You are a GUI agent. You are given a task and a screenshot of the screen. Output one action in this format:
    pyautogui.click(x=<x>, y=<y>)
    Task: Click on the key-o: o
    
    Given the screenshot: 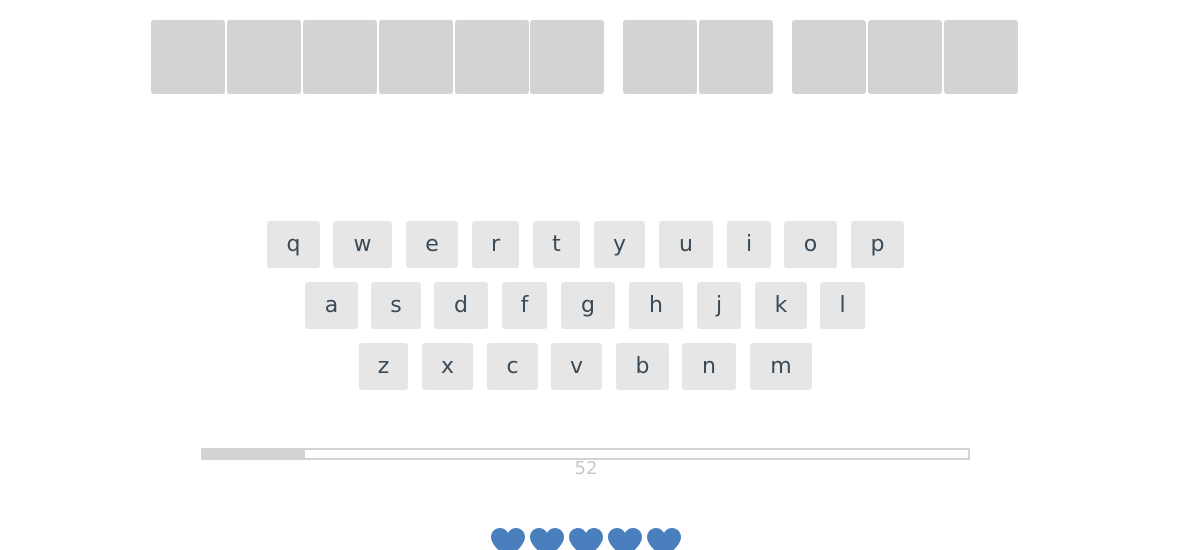 What is the action you would take?
    pyautogui.click(x=810, y=244)
    